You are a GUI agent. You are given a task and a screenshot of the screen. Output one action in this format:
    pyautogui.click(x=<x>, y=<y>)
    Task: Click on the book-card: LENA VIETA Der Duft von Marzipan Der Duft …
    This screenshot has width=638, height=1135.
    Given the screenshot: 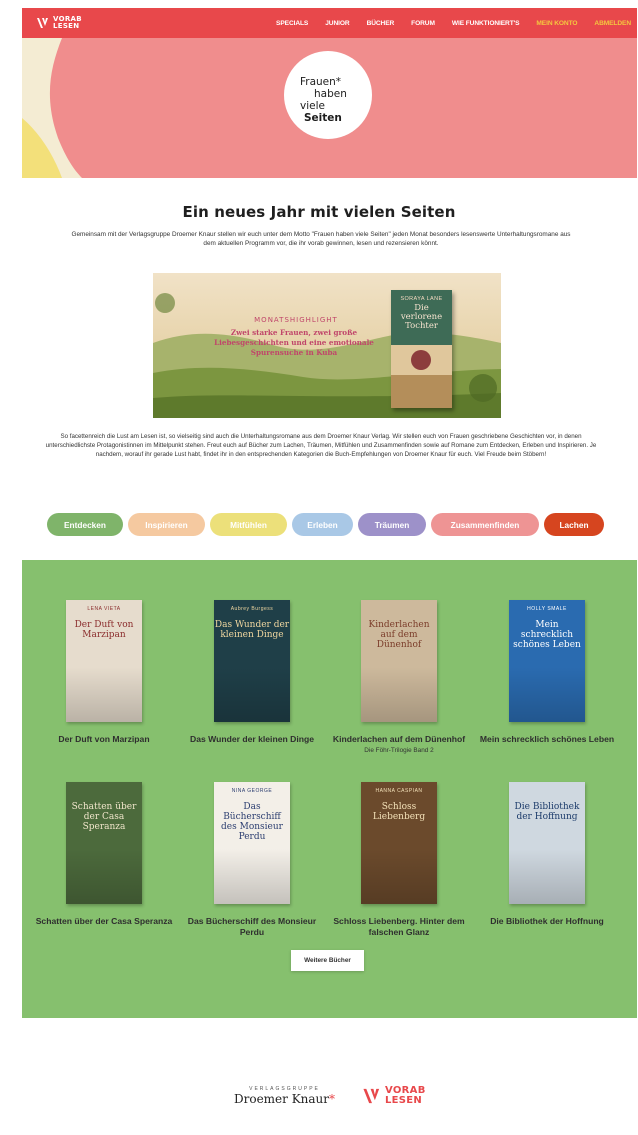 What is the action you would take?
    pyautogui.click(x=104, y=672)
    